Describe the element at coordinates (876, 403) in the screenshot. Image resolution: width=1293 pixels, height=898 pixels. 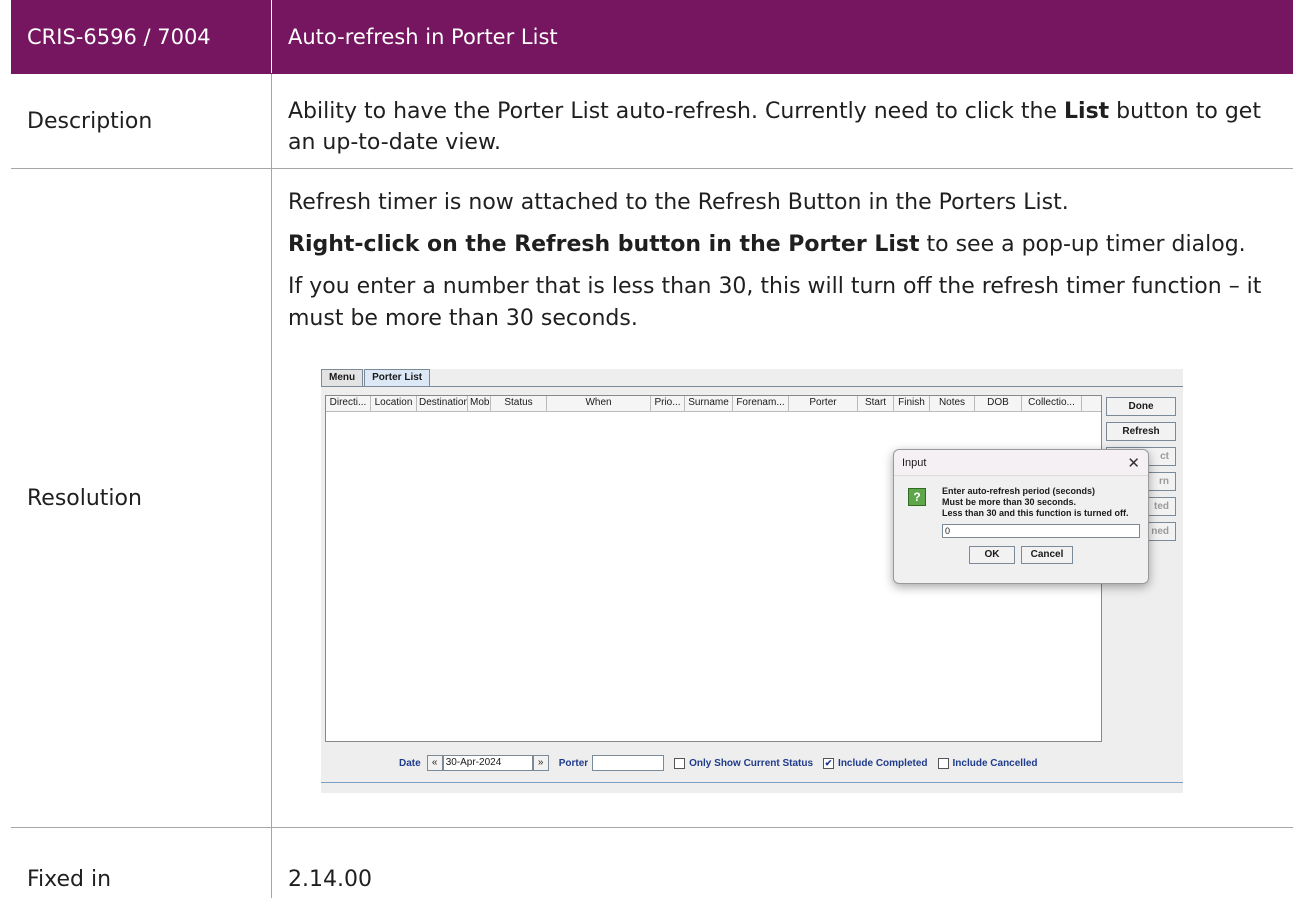
I see `column-header: Start` at that location.